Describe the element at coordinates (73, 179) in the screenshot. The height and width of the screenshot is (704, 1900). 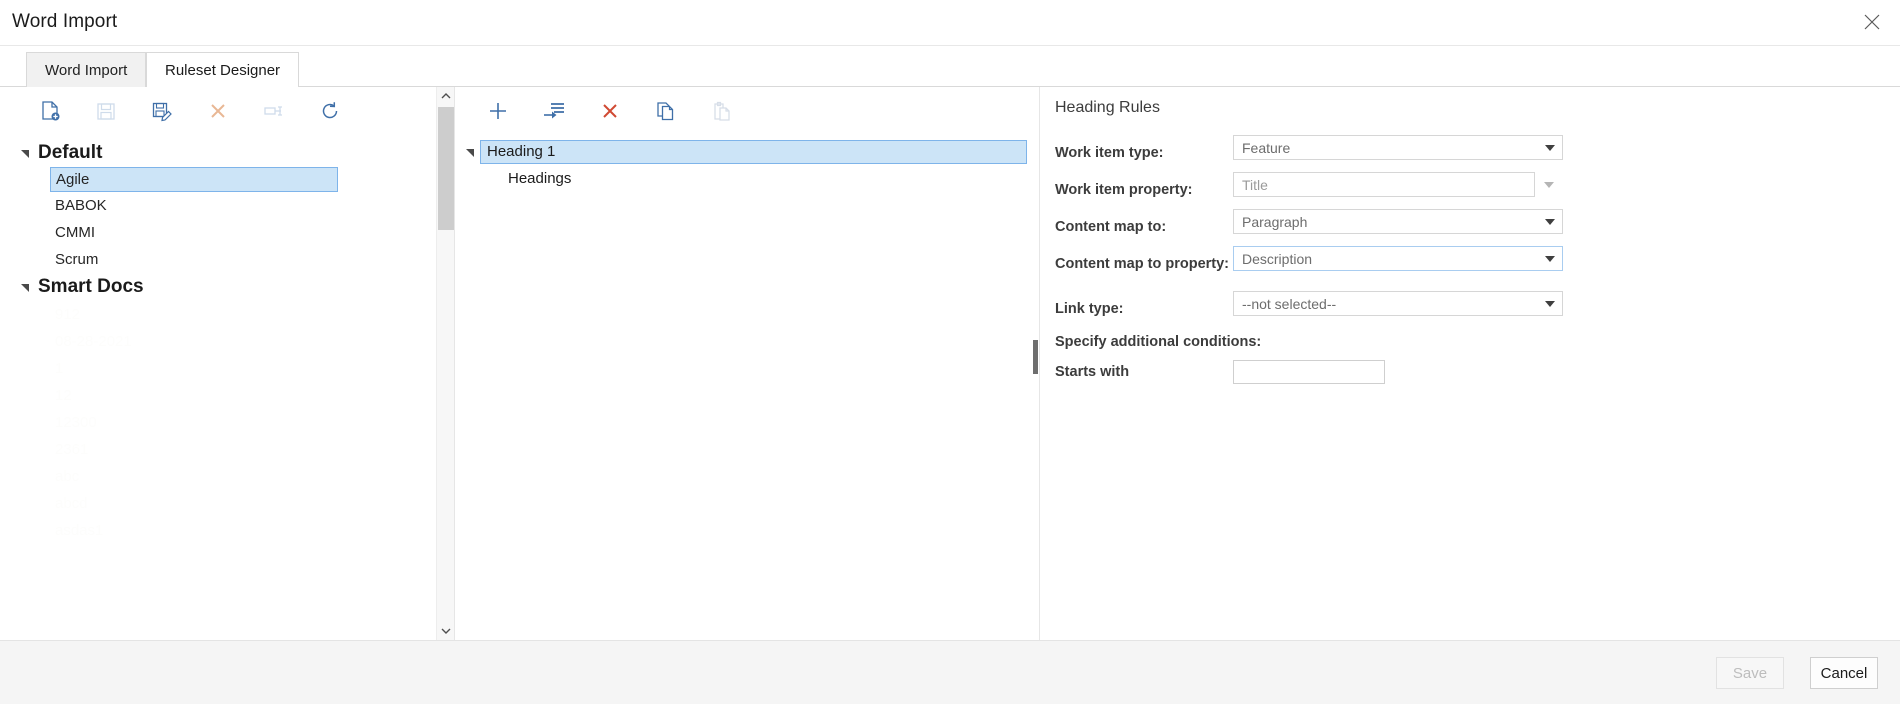
I see `ruleset-item-label: Agile` at that location.